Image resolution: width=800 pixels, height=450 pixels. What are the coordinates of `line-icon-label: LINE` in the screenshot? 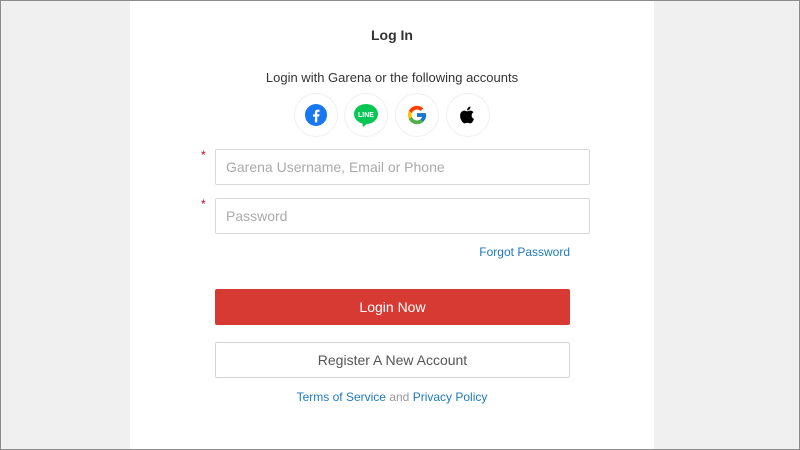 It's located at (366, 115).